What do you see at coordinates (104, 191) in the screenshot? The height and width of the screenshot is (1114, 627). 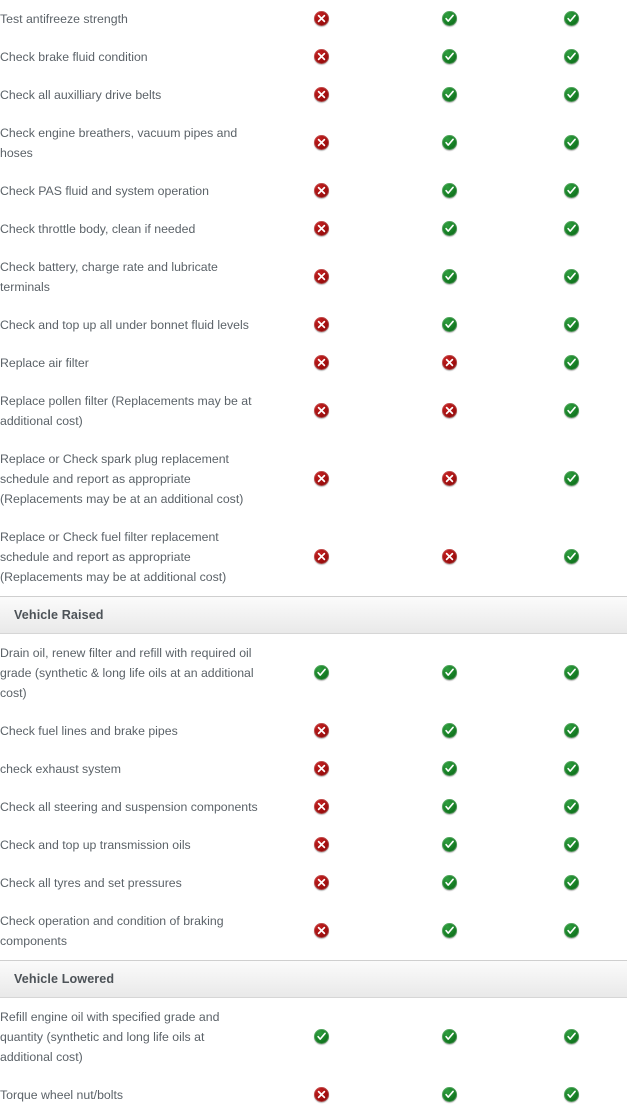 I see `task-label: Check PAS fluid and system operation` at bounding box center [104, 191].